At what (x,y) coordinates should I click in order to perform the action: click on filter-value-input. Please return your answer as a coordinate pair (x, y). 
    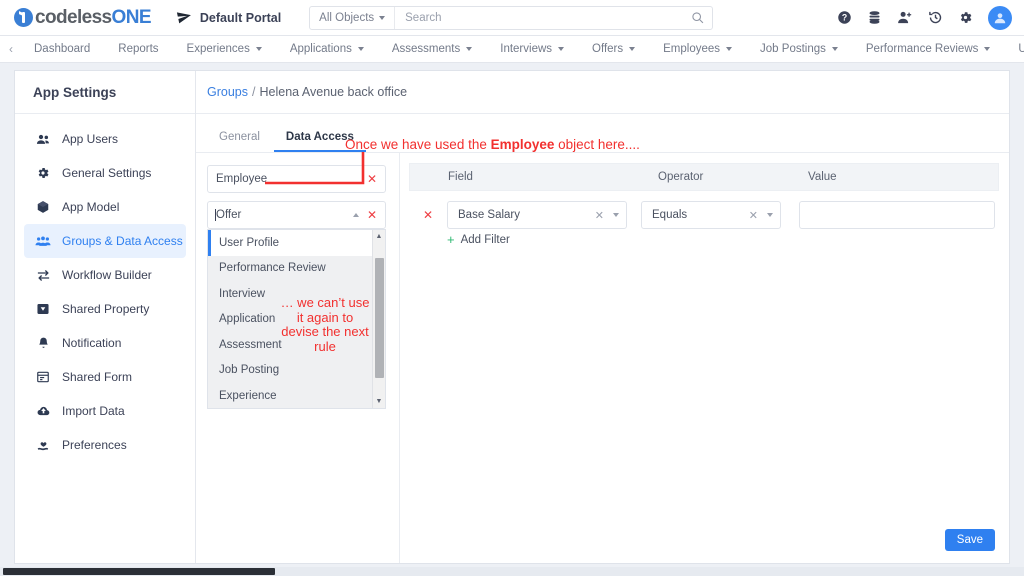
    Looking at the image, I should click on (897, 215).